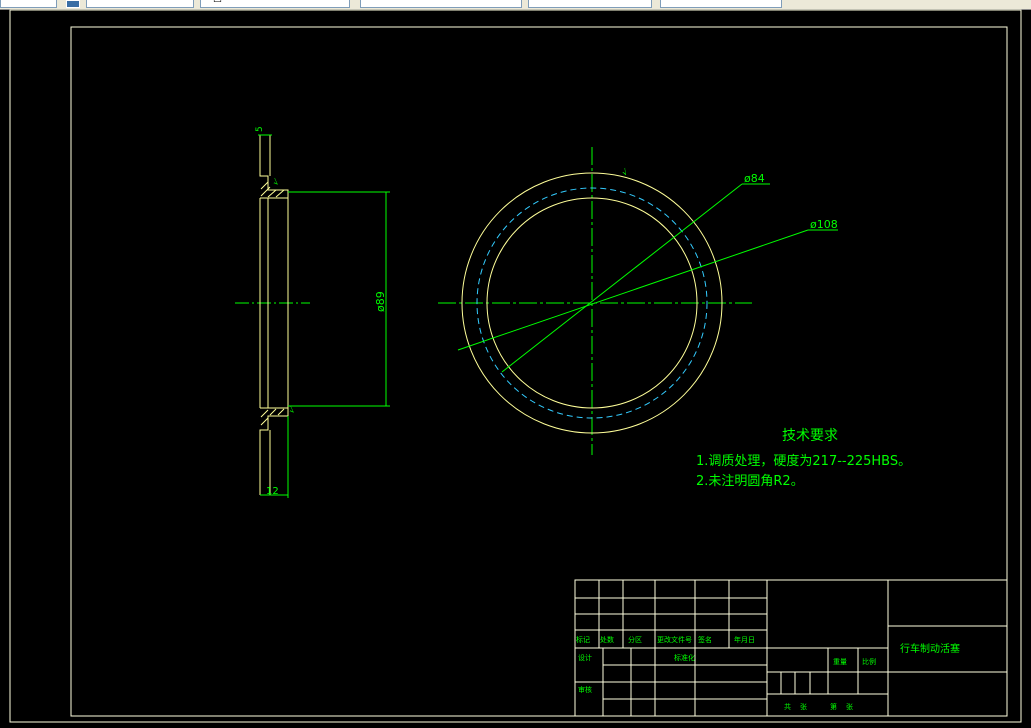 The width and height of the screenshot is (1031, 728). Describe the element at coordinates (684, 657) in the screenshot. I see `tb-standardize: 标准化` at that location.